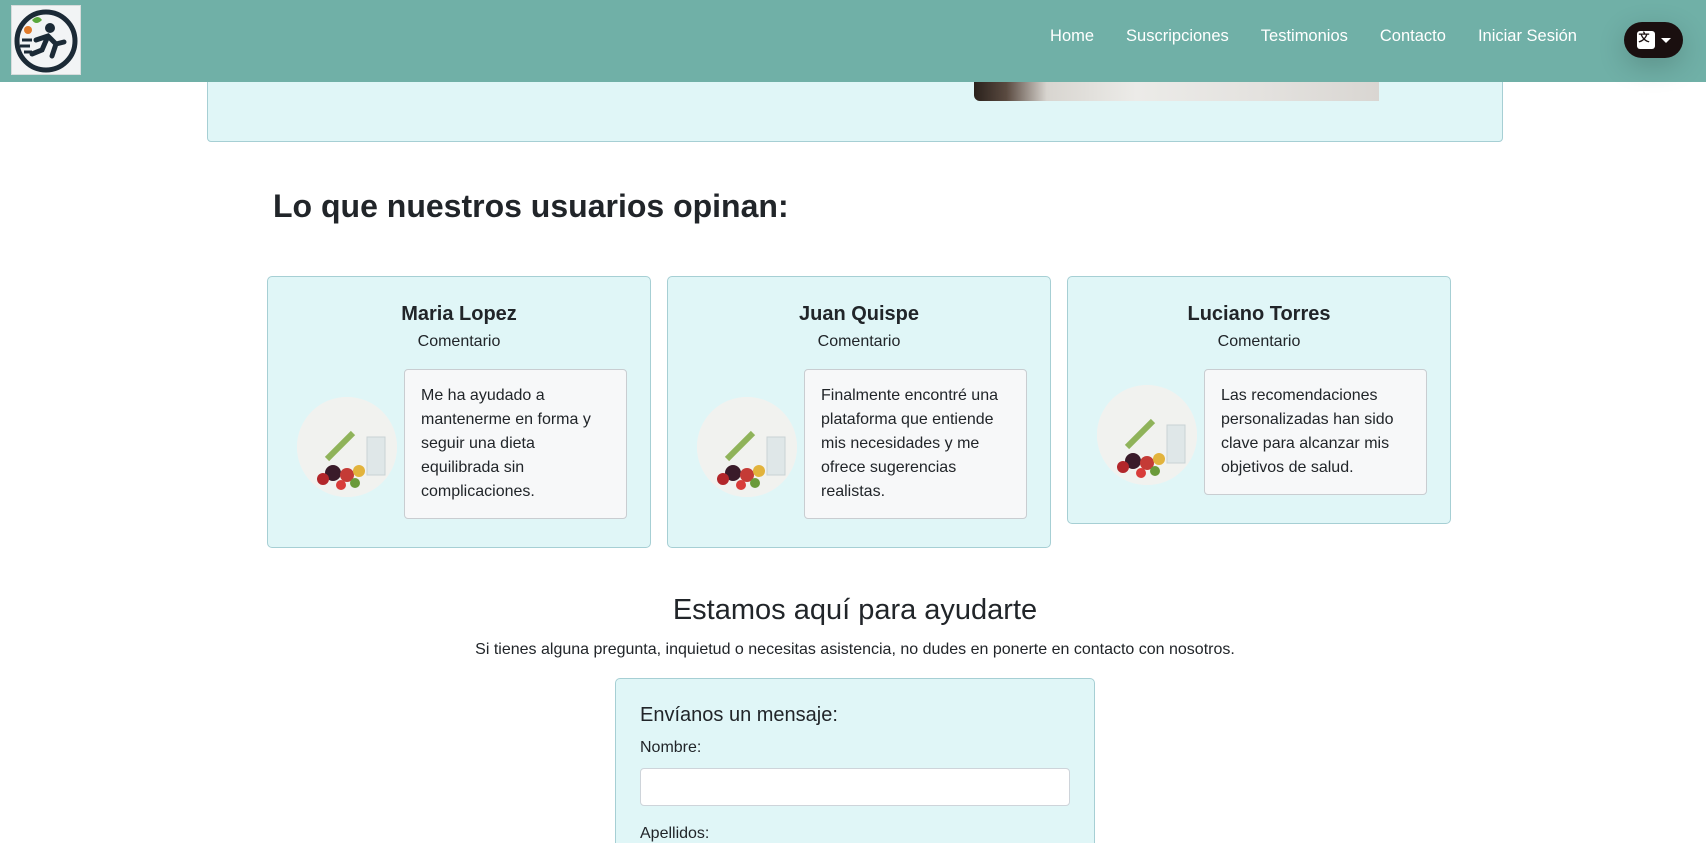 The width and height of the screenshot is (1706, 843). I want to click on nav-home: Home, so click(1072, 36).